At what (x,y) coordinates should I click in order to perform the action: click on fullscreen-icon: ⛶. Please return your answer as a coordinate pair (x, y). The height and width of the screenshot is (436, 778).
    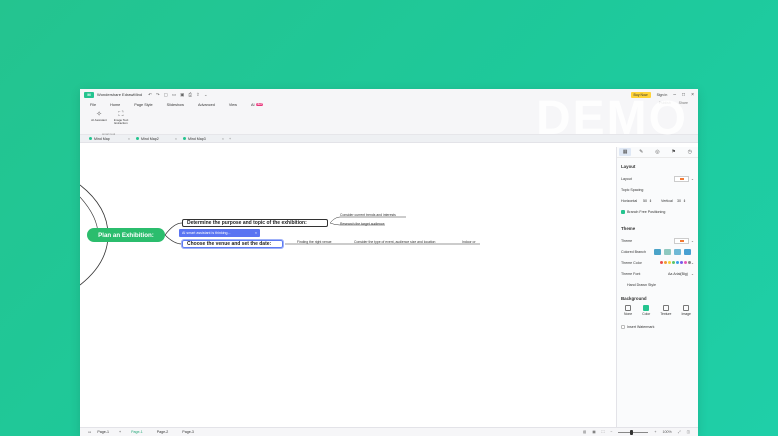
    Looking at the image, I should click on (603, 432).